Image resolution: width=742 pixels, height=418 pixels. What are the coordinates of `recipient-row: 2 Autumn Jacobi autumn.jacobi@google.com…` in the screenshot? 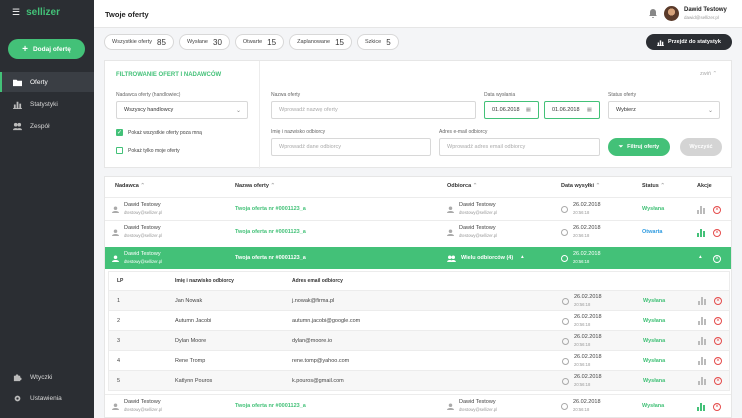 It's located at (419, 320).